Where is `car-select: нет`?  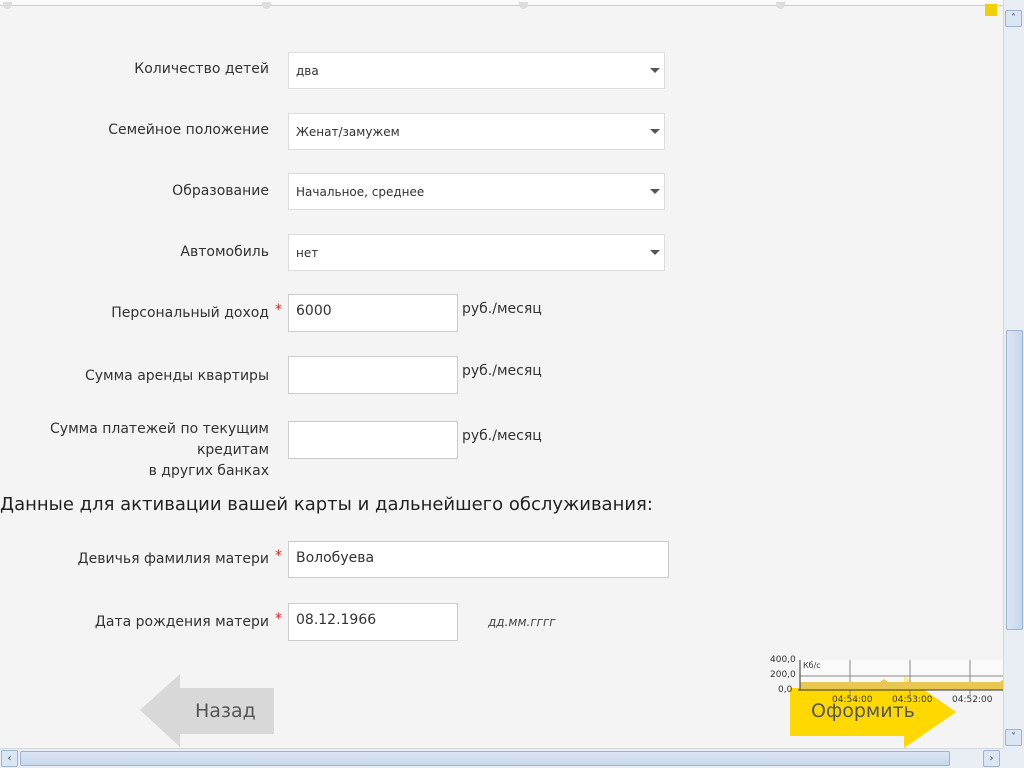
car-select: нет is located at coordinates (476, 252).